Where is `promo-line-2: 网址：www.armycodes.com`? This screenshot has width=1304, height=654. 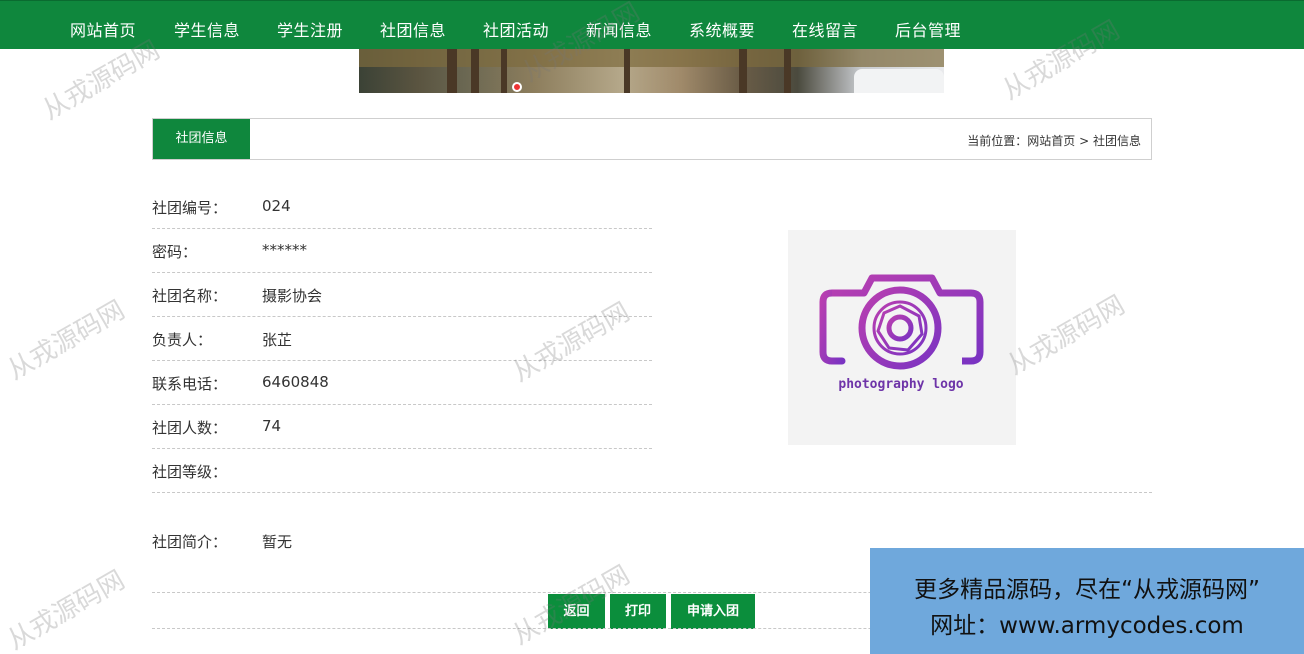
promo-line-2: 网址：www.armycodes.com is located at coordinates (1087, 626).